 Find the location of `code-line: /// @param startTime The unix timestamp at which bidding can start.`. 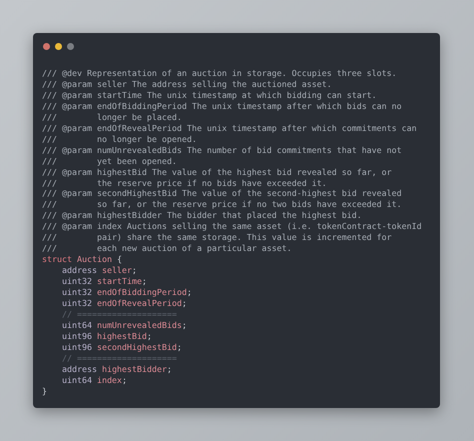

code-line: /// @param startTime The unix timestamp at which bidding can start. is located at coordinates (209, 95).